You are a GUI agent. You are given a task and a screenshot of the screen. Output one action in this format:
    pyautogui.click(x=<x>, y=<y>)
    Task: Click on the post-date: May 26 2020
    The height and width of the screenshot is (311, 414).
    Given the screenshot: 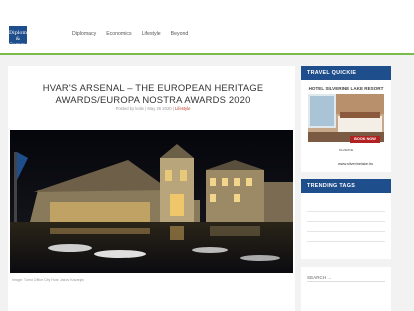 What is the action you would take?
    pyautogui.click(x=159, y=108)
    